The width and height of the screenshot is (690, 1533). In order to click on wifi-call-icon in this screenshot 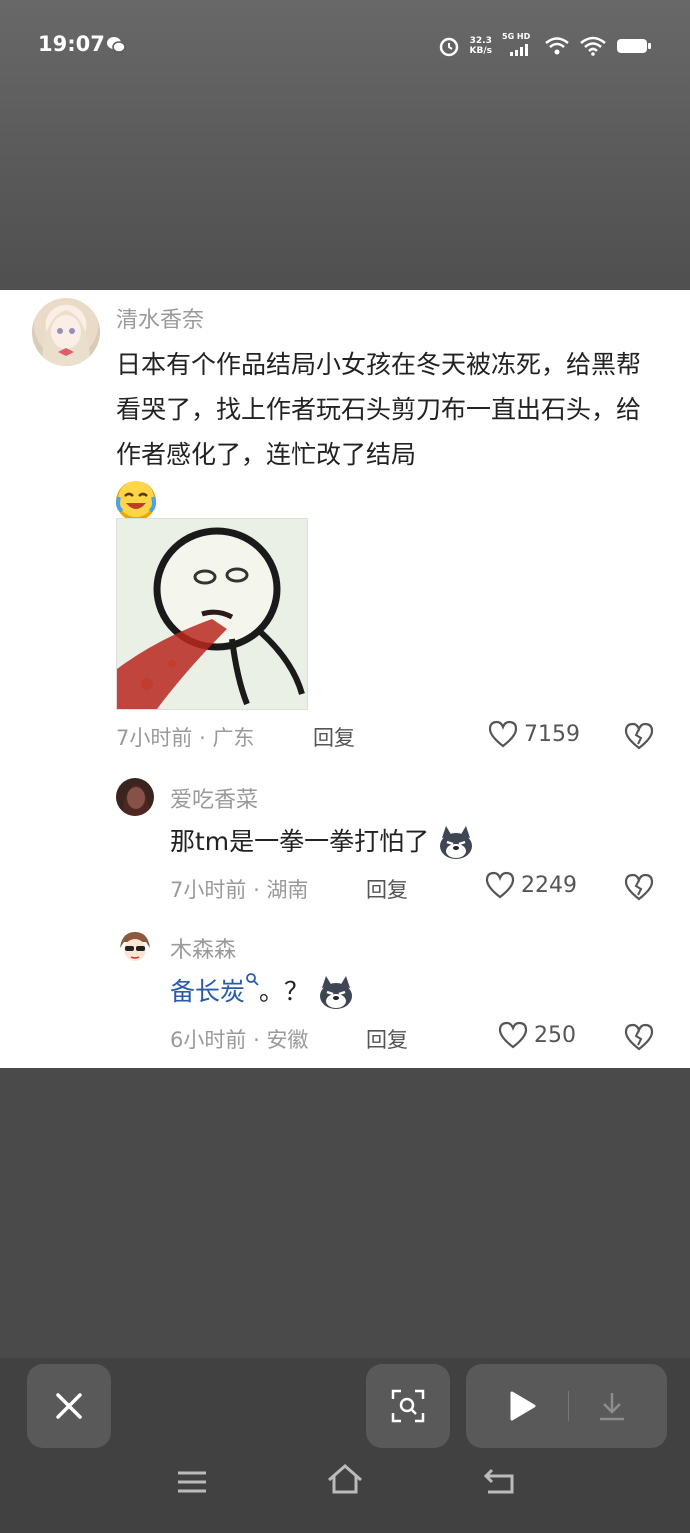, I will do `click(557, 46)`.